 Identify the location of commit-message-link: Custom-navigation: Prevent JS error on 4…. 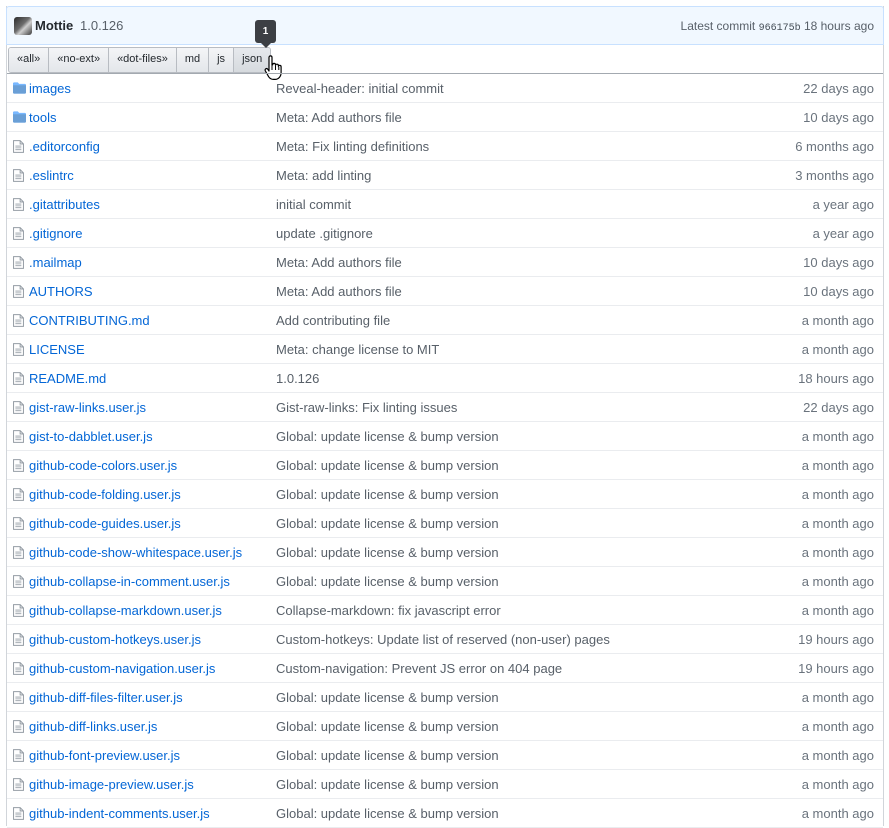
(419, 668).